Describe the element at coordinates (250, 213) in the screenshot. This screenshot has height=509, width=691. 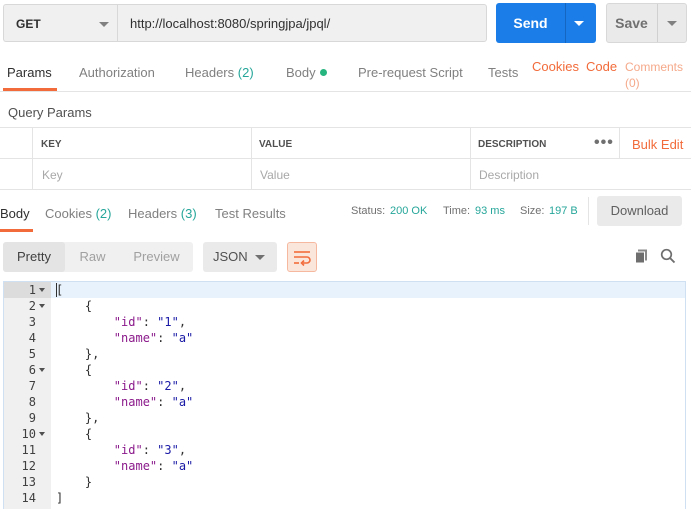
I see `response-tab-test-results: Test Results` at that location.